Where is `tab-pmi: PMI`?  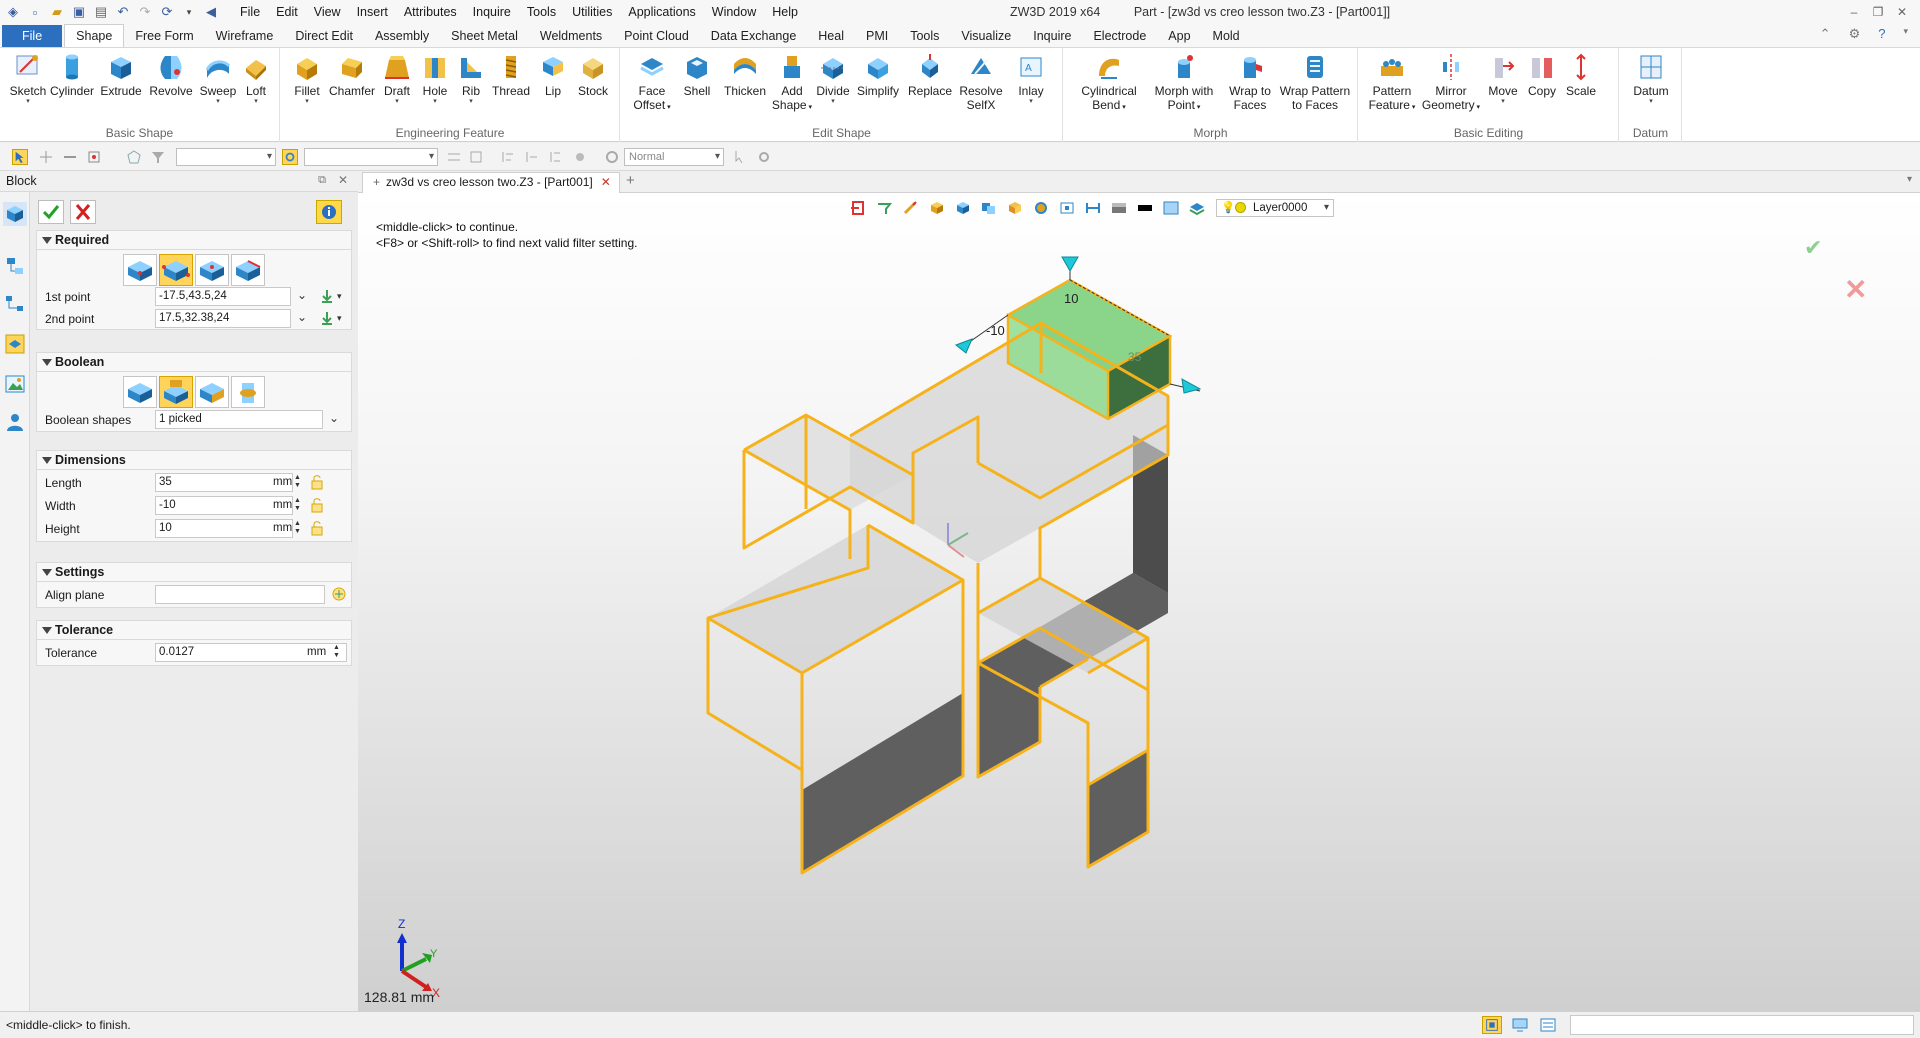 tab-pmi: PMI is located at coordinates (877, 36).